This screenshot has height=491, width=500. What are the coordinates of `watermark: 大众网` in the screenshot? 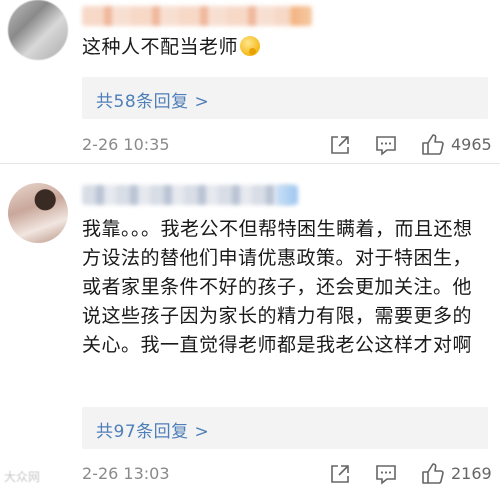 It's located at (22, 477).